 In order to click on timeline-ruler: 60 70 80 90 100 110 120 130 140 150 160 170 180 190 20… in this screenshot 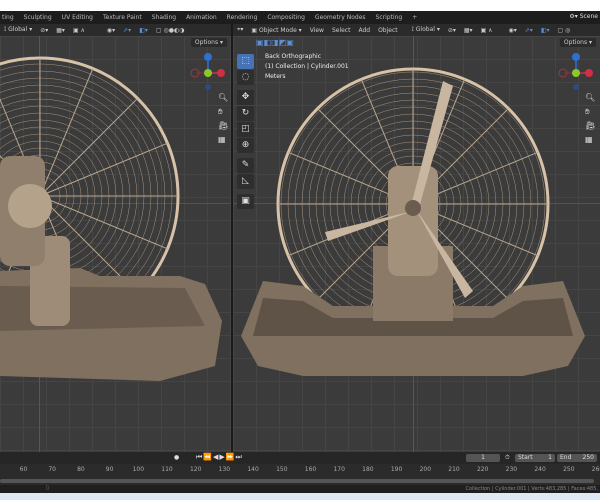, I will do `click(300, 470)`.